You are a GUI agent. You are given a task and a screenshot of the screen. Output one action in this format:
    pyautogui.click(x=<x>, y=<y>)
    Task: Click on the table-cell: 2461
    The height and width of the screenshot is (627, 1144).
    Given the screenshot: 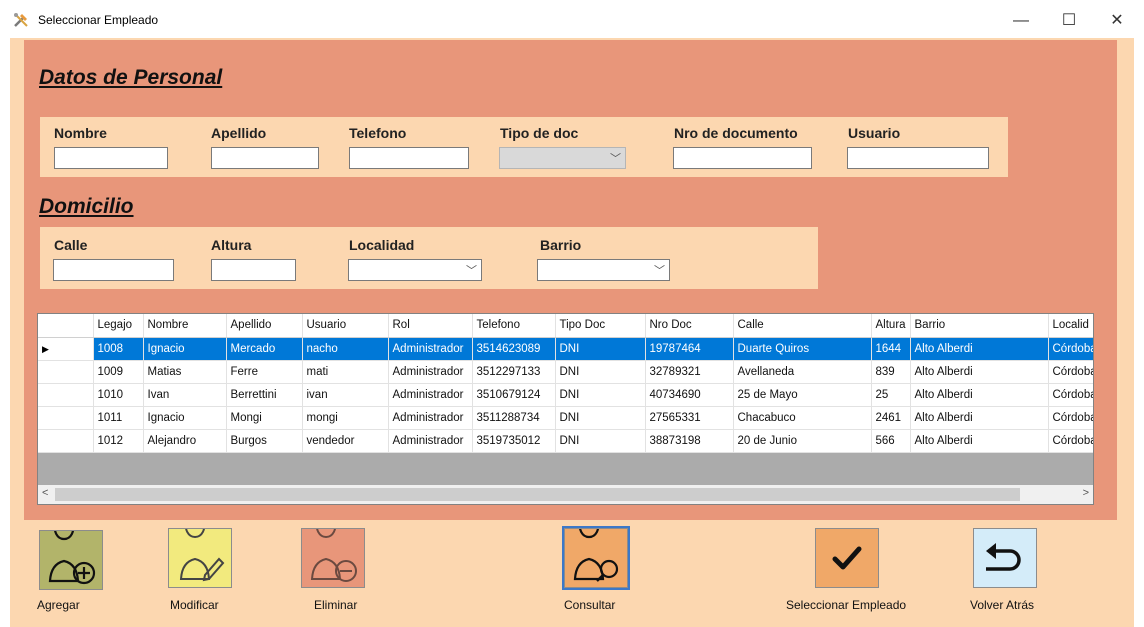 What is the action you would take?
    pyautogui.click(x=891, y=418)
    